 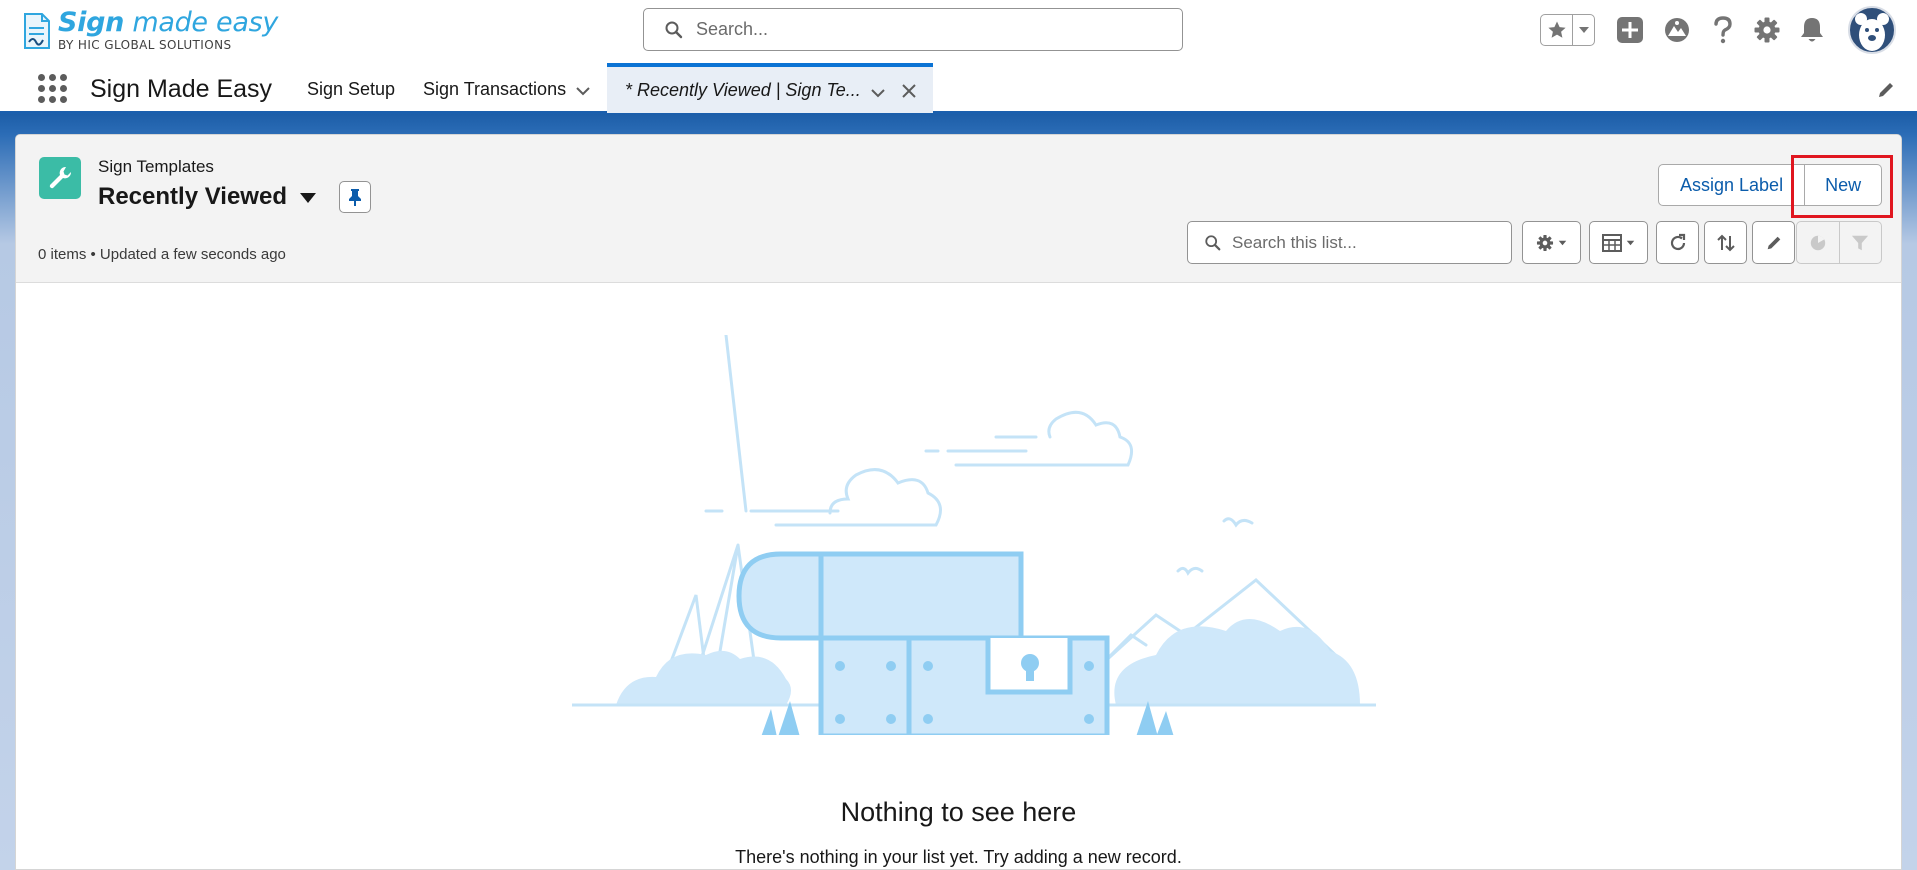 I want to click on display-as-button, so click(x=1618, y=242).